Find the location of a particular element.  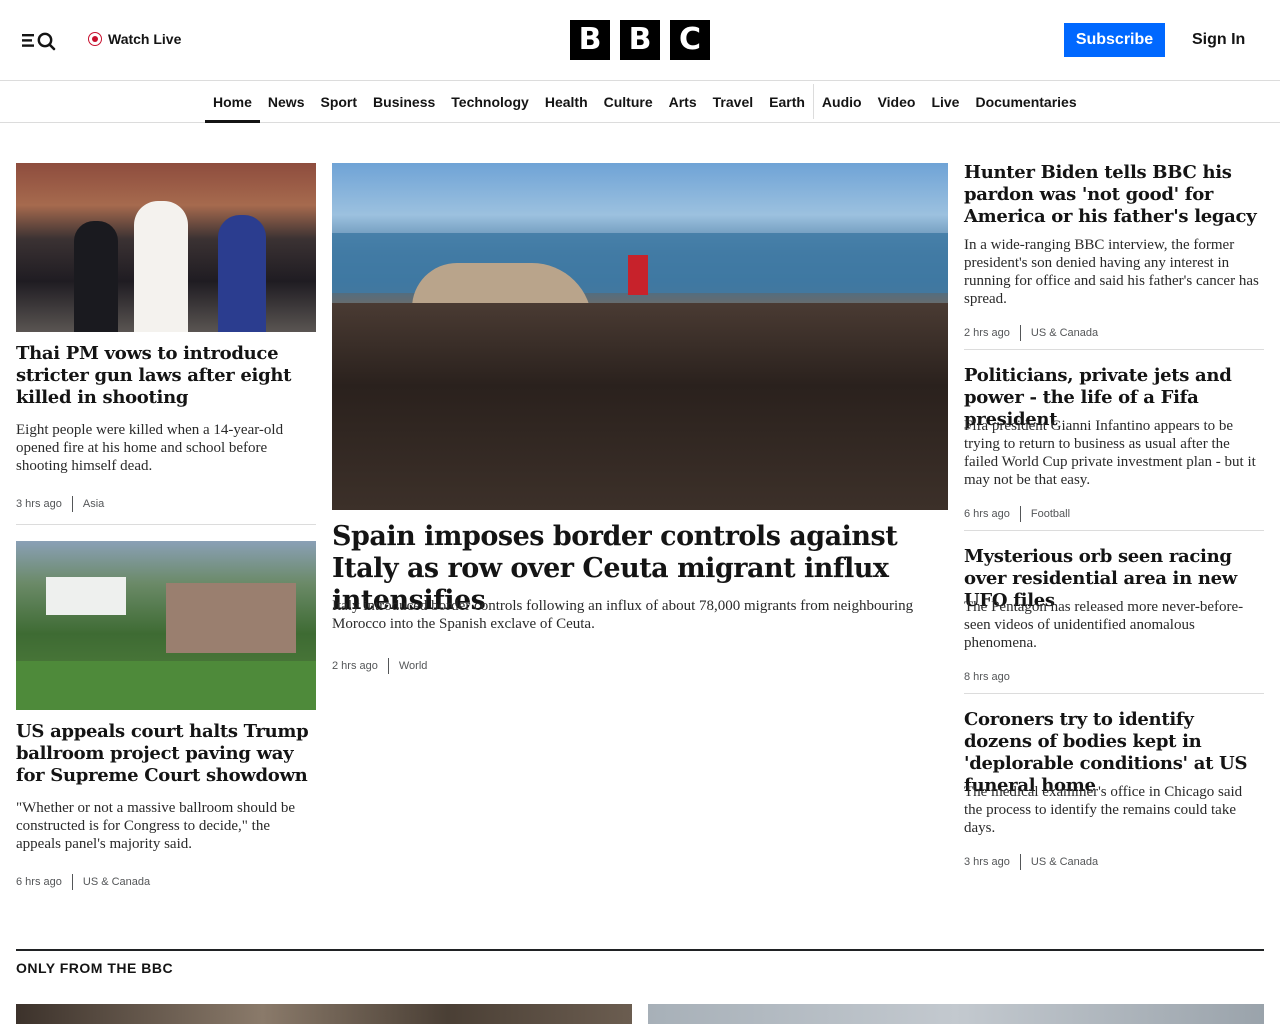

story-meta-hunter: 2 hrs ago US & Canada is located at coordinates (1031, 333).